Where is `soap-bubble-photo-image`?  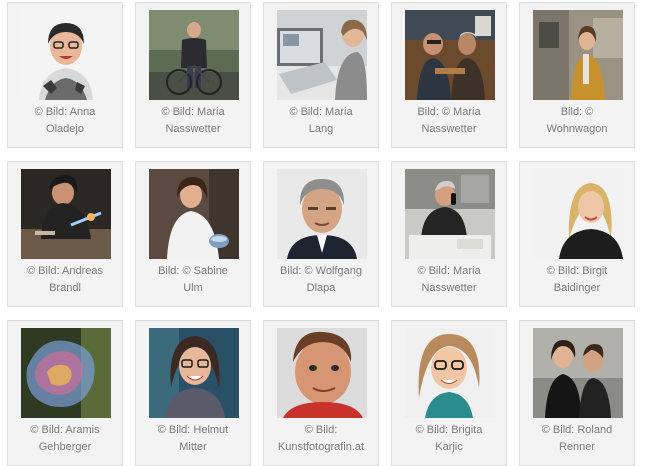 soap-bubble-photo-image is located at coordinates (66, 373).